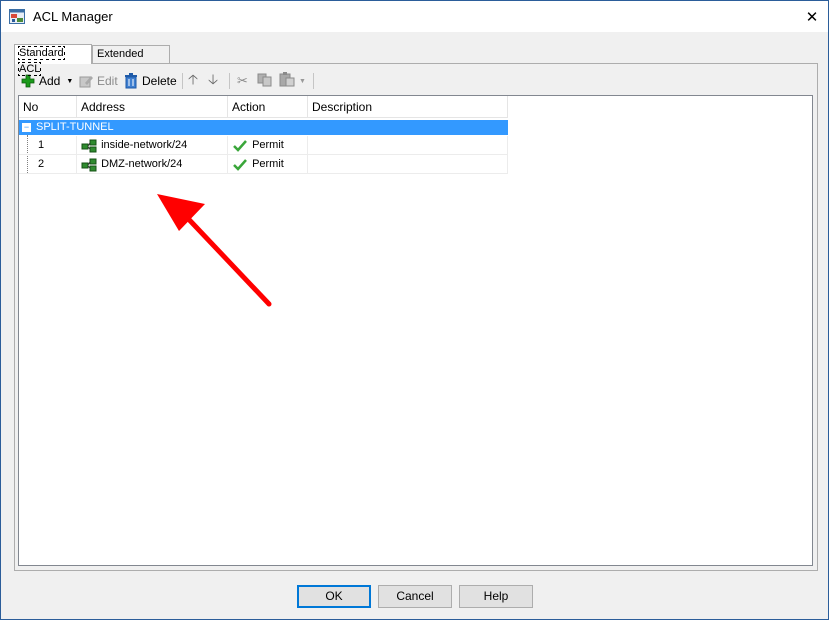 This screenshot has height=620, width=829. I want to click on cancel-button: Cancel, so click(415, 596).